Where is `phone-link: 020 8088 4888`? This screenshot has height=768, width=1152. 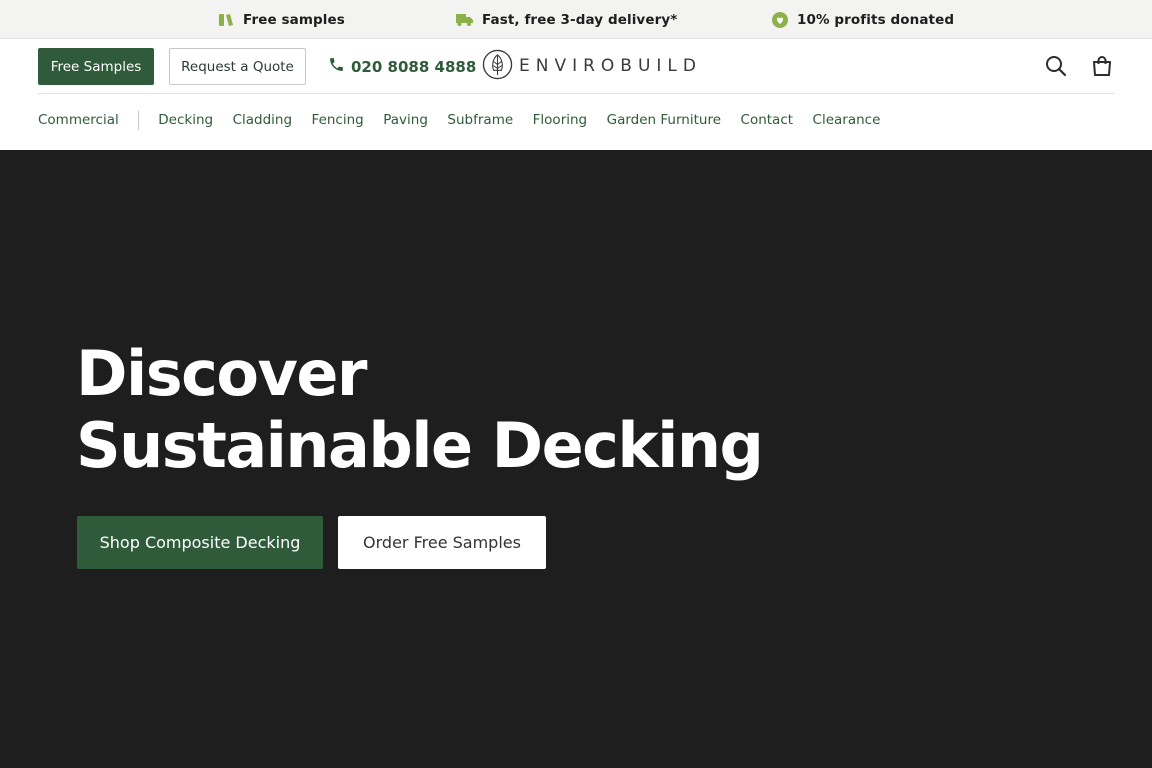
phone-link: 020 8088 4888 is located at coordinates (402, 66).